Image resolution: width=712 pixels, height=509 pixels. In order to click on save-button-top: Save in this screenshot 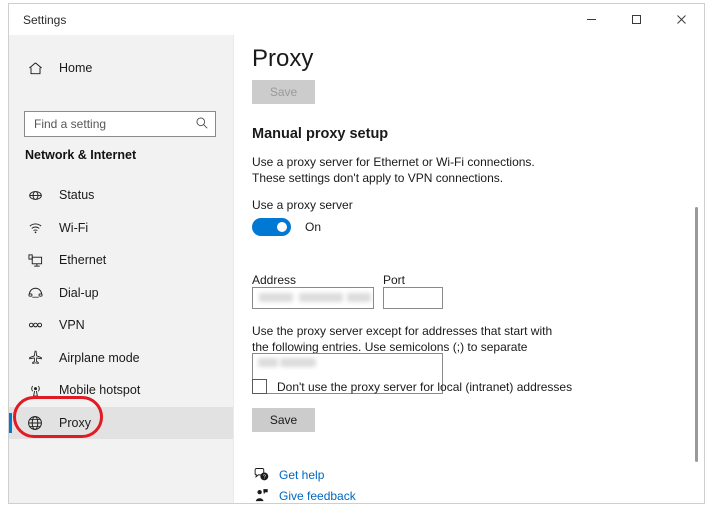, I will do `click(283, 92)`.